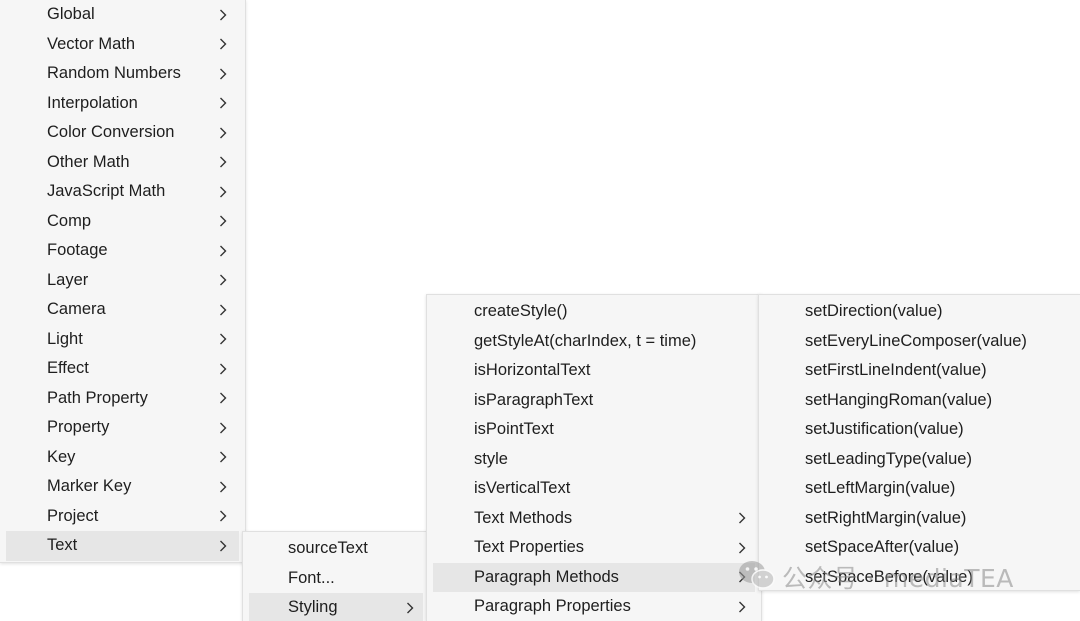 The width and height of the screenshot is (1080, 621). What do you see at coordinates (594, 519) in the screenshot?
I see `menu-item-text-methods: Text Methods` at bounding box center [594, 519].